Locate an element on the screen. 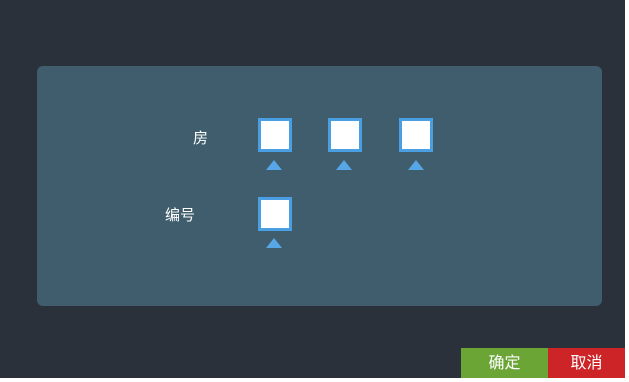  room-digit-2-up-arrow-icon is located at coordinates (344, 165).